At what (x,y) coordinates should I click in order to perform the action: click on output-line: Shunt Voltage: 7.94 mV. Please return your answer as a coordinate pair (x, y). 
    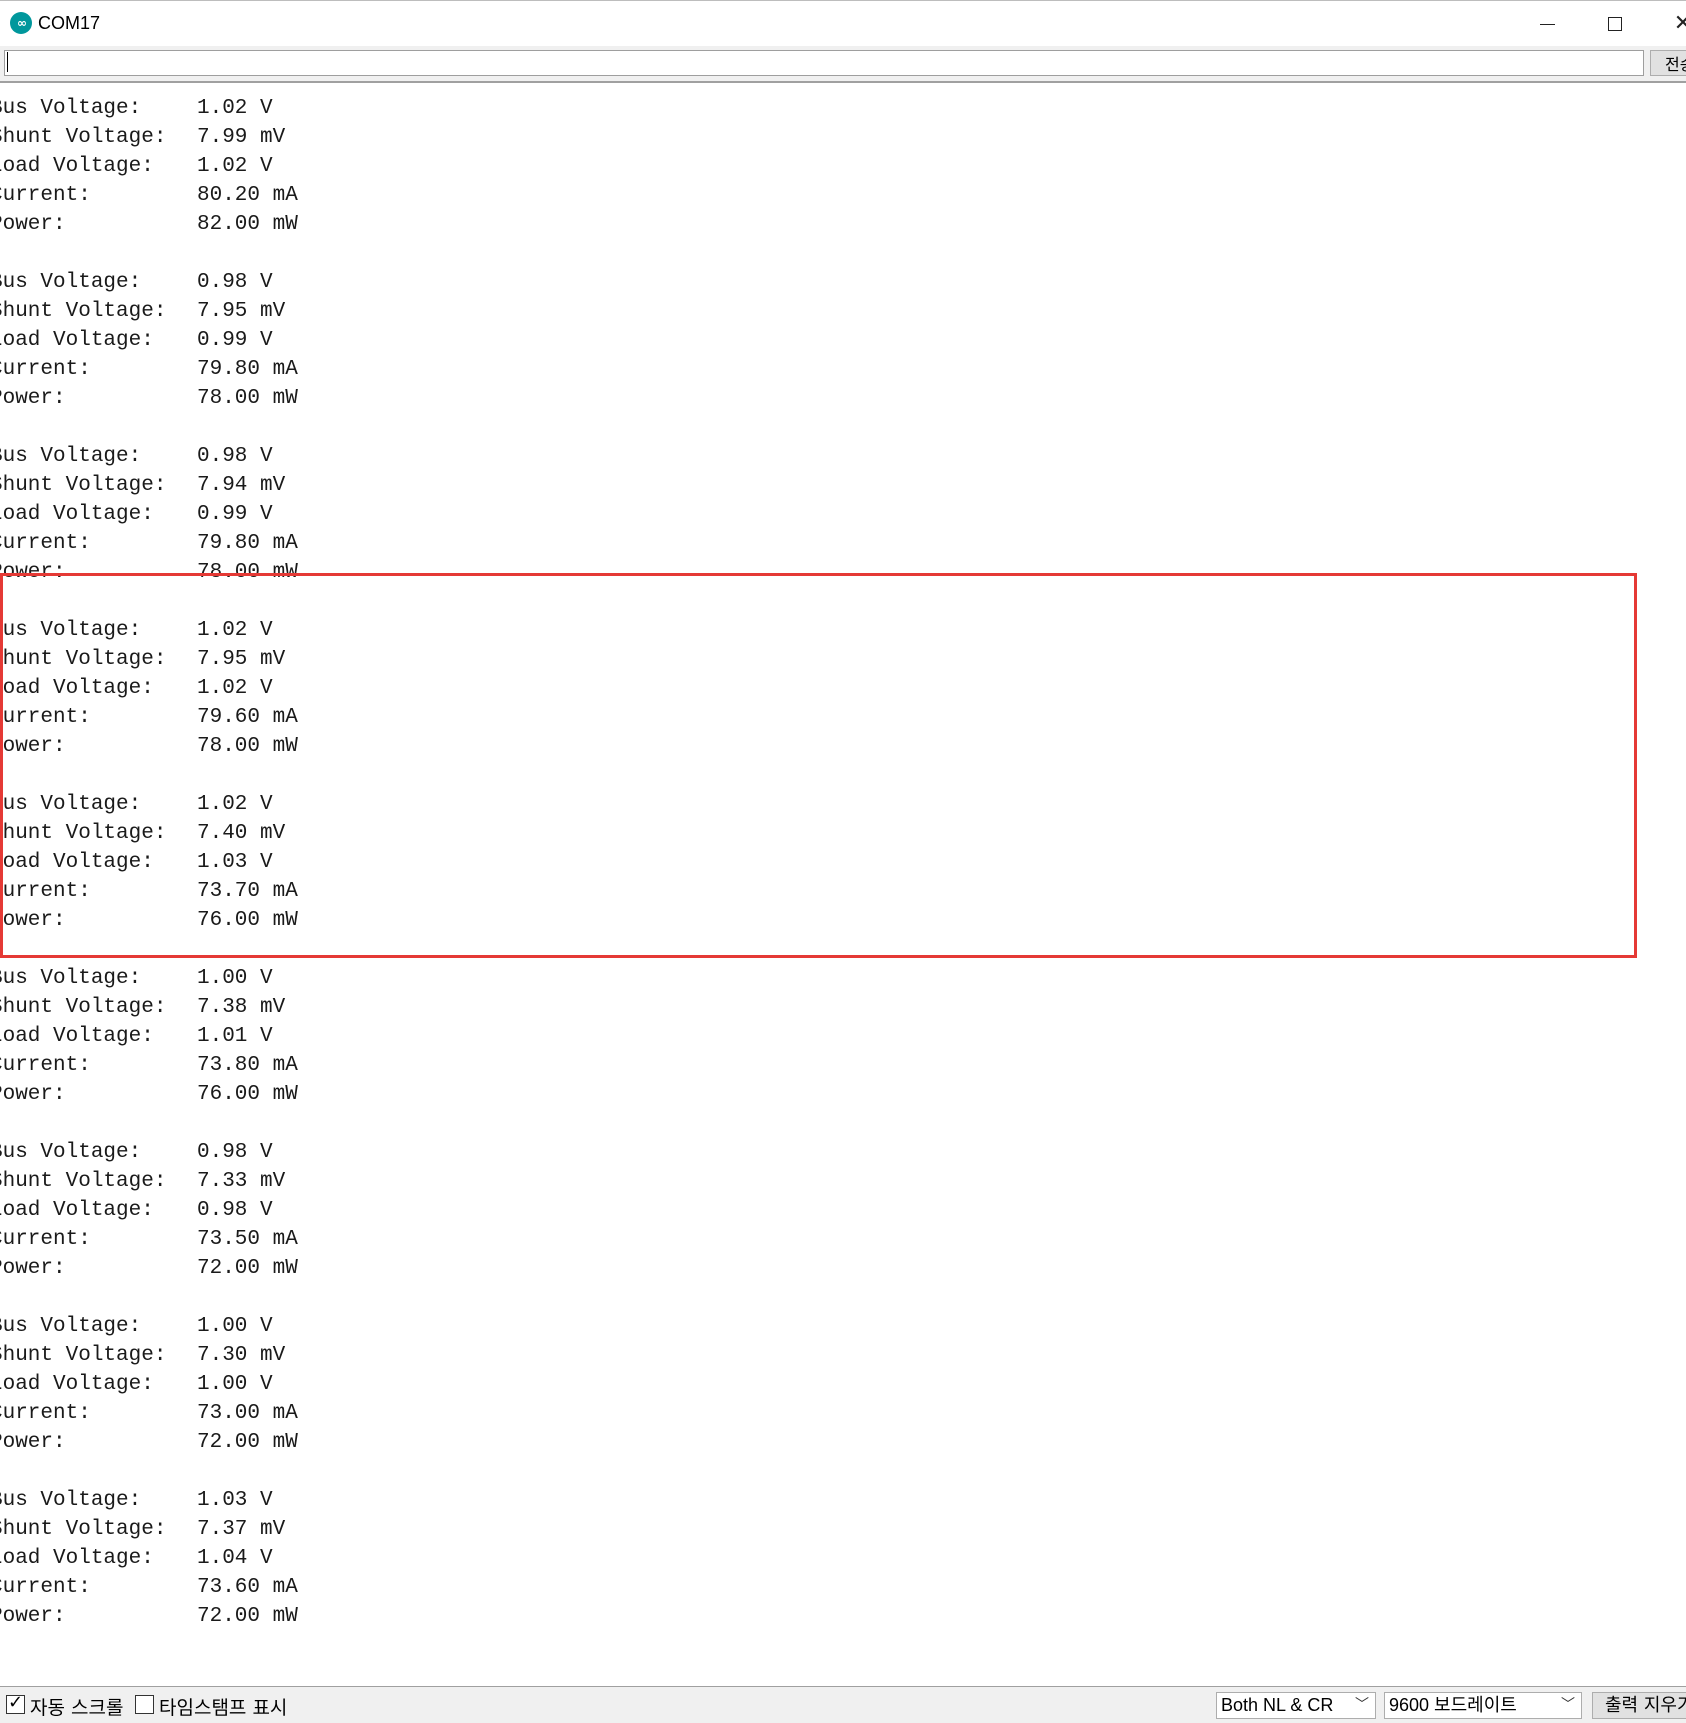
    Looking at the image, I should click on (149, 485).